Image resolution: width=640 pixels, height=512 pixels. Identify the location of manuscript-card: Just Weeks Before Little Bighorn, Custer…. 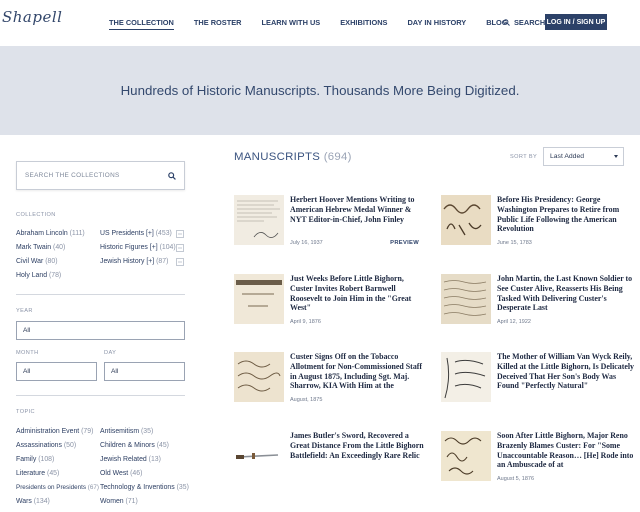
(331, 301).